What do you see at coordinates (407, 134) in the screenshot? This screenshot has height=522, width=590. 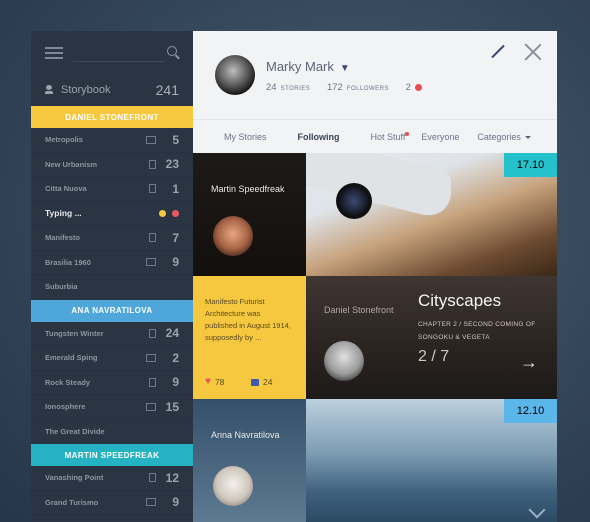 I see `notification-dot-icon` at bounding box center [407, 134].